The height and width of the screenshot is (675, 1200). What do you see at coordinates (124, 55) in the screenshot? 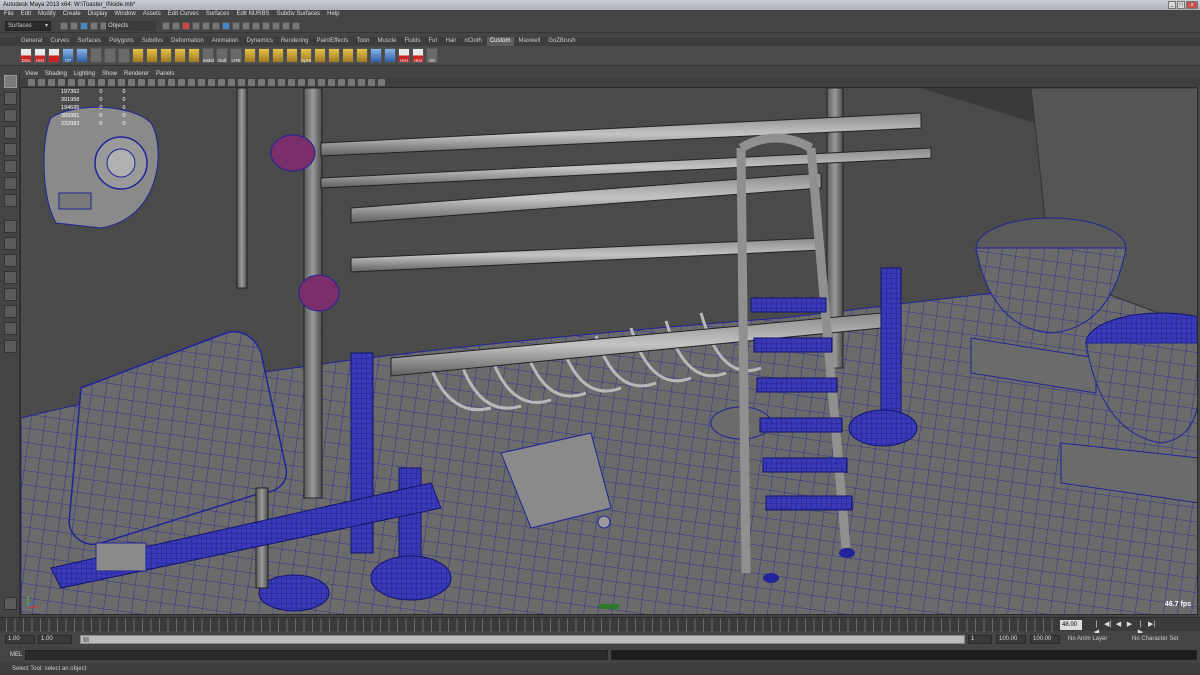
I see `cylinder-icon` at bounding box center [124, 55].